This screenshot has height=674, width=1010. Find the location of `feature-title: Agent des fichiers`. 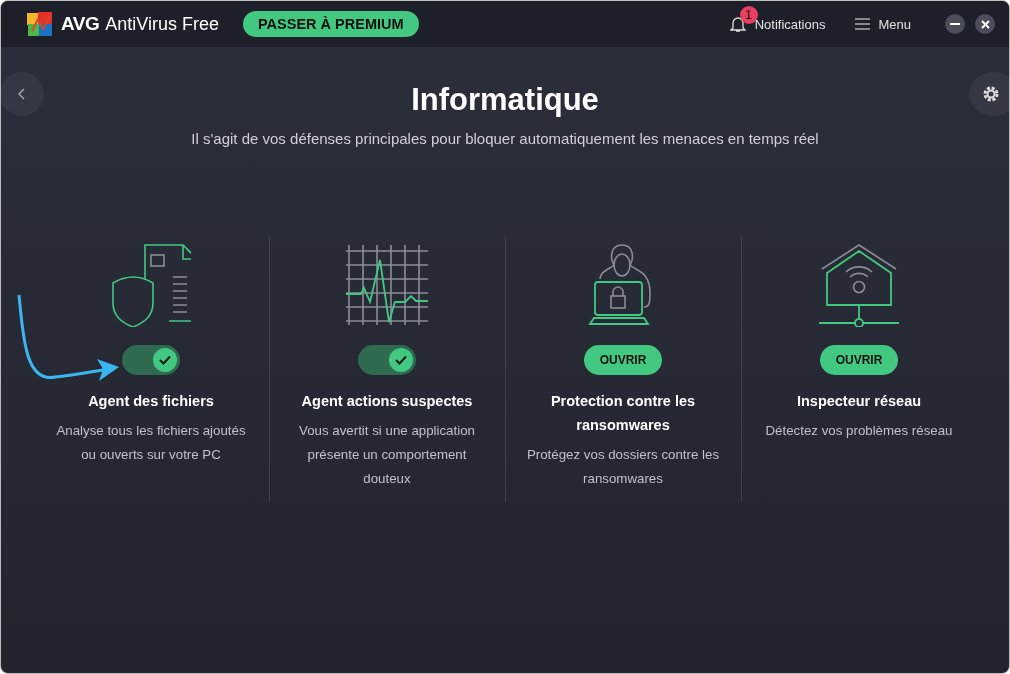

feature-title: Agent des fichiers is located at coordinates (151, 401).